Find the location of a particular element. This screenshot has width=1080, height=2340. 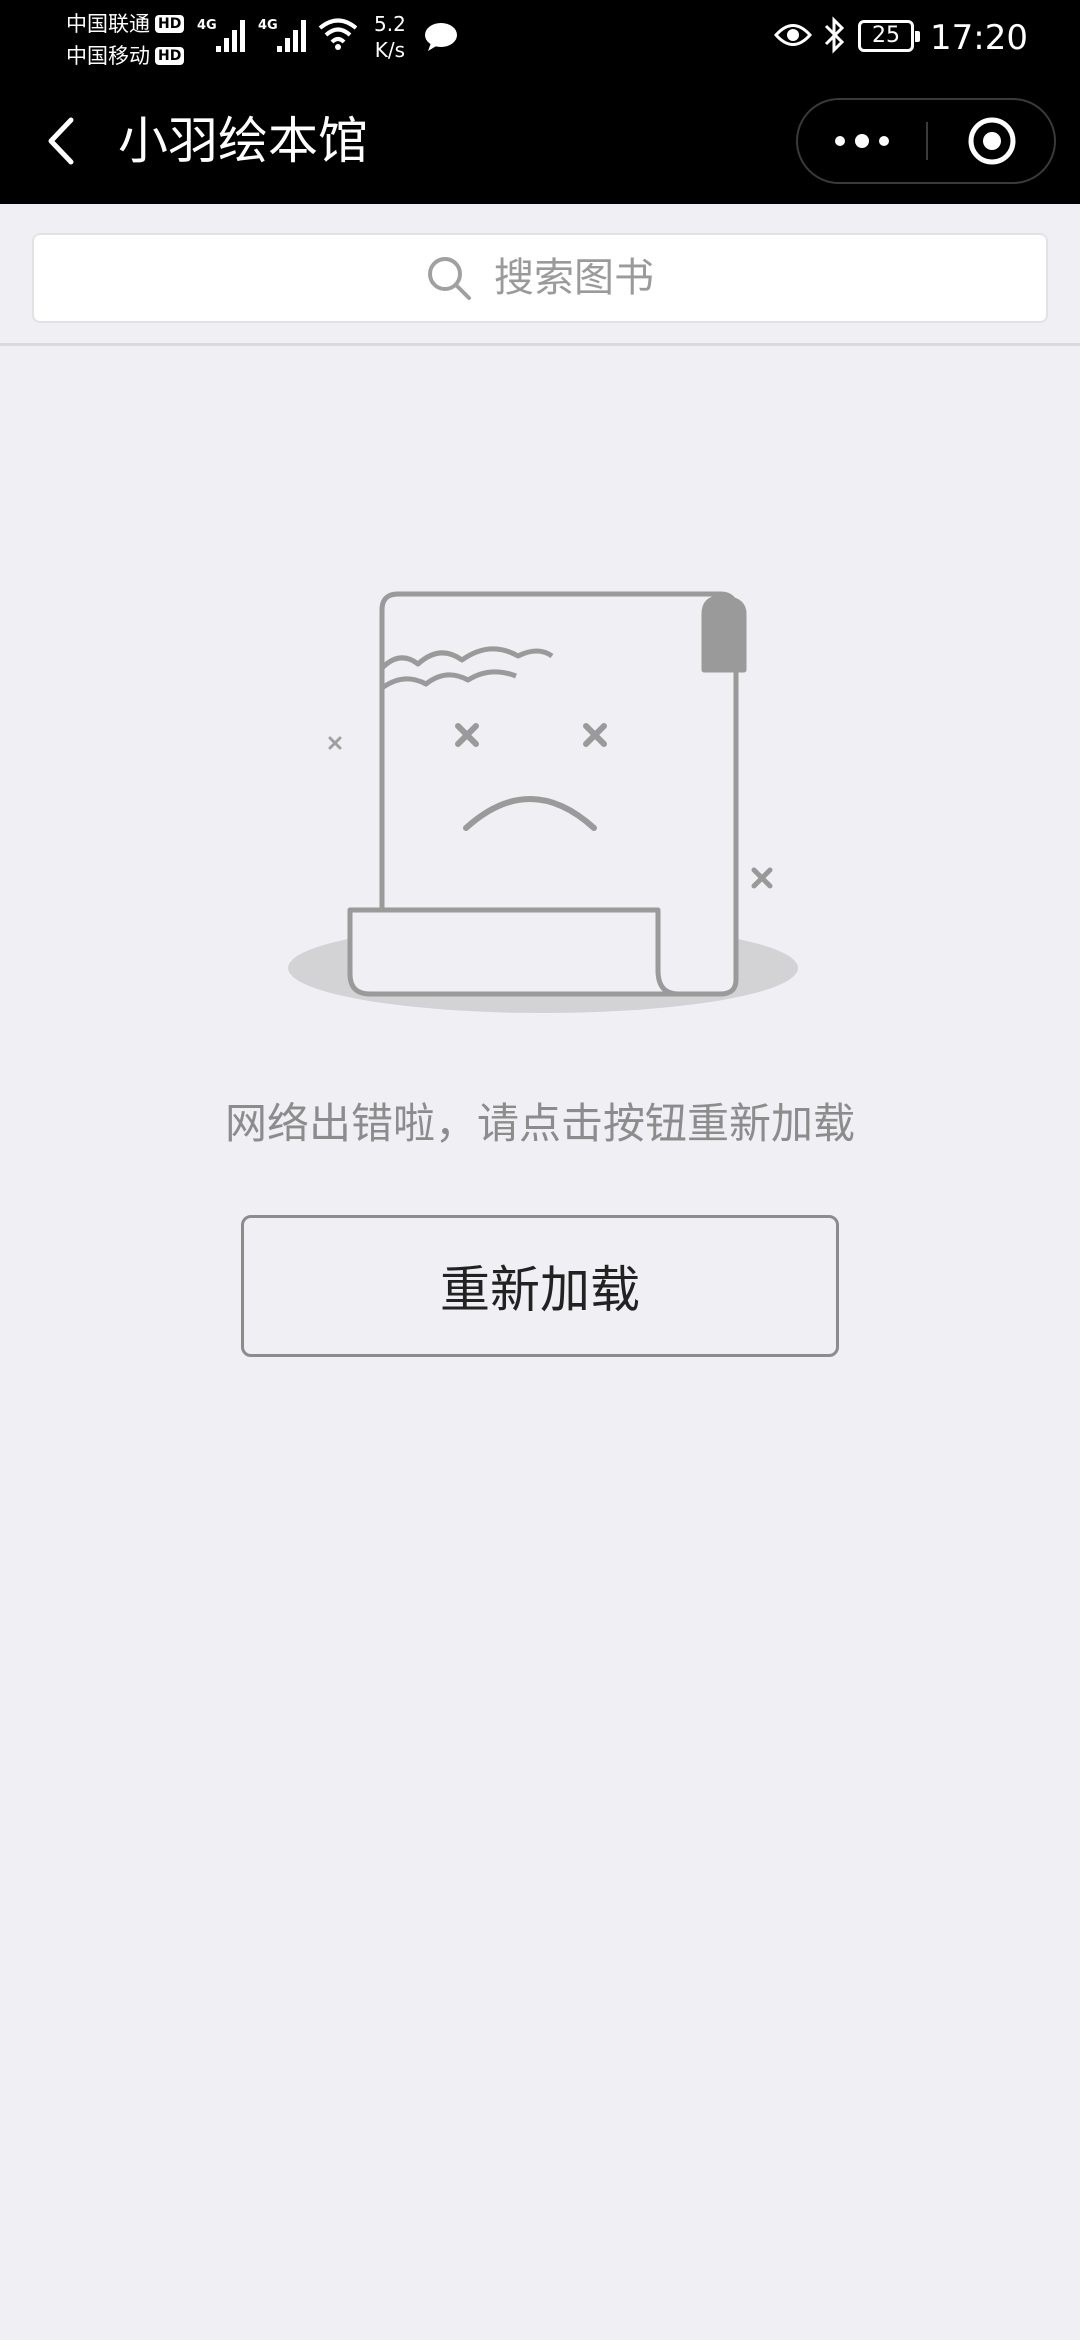

network-speed: 5.2 K/s is located at coordinates (390, 37).